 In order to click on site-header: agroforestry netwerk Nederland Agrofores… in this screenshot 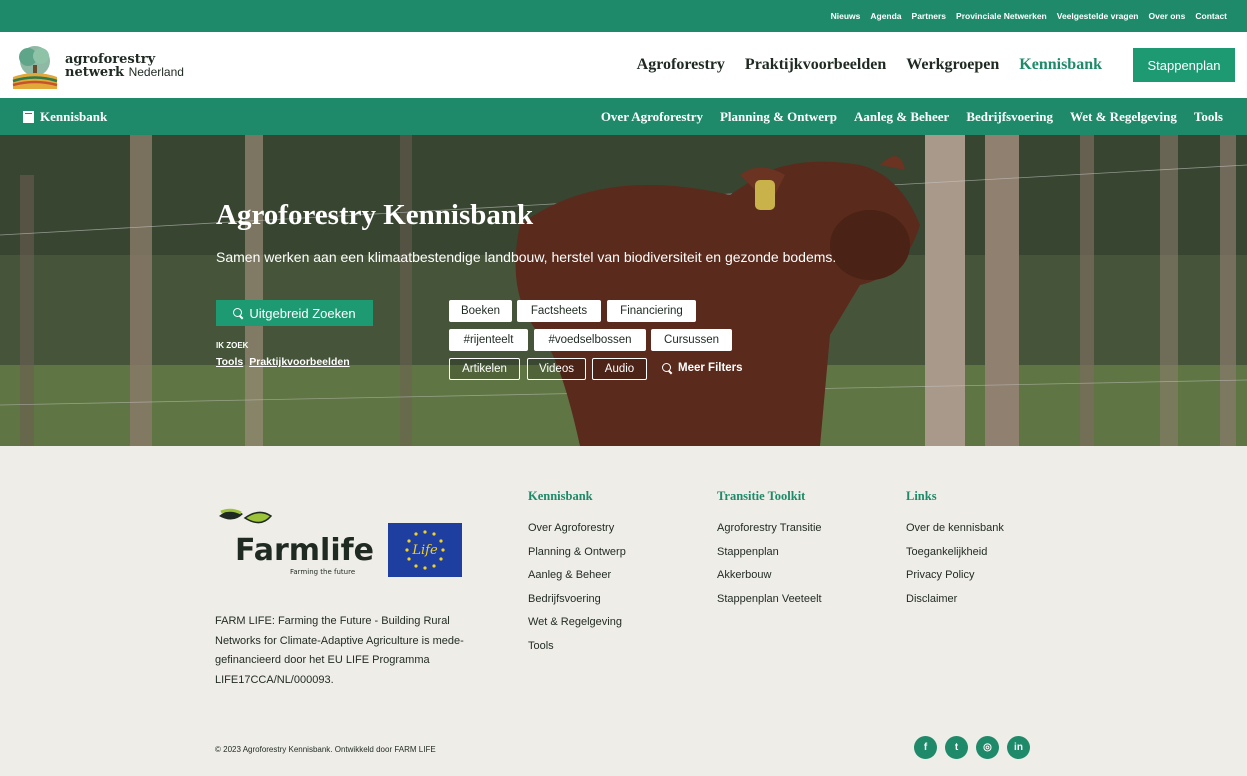, I will do `click(623, 65)`.